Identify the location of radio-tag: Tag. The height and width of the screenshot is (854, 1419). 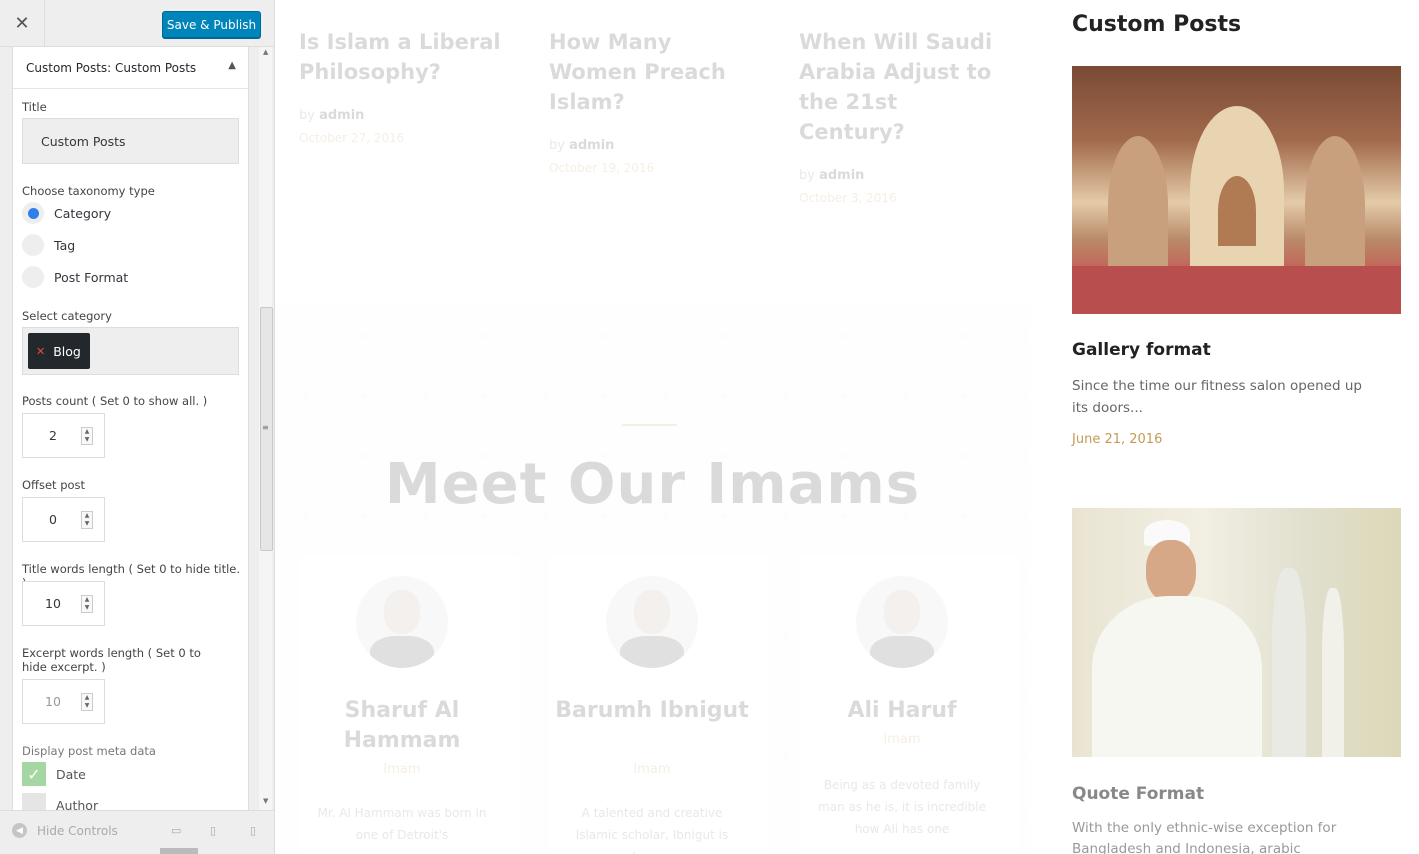
(48, 245).